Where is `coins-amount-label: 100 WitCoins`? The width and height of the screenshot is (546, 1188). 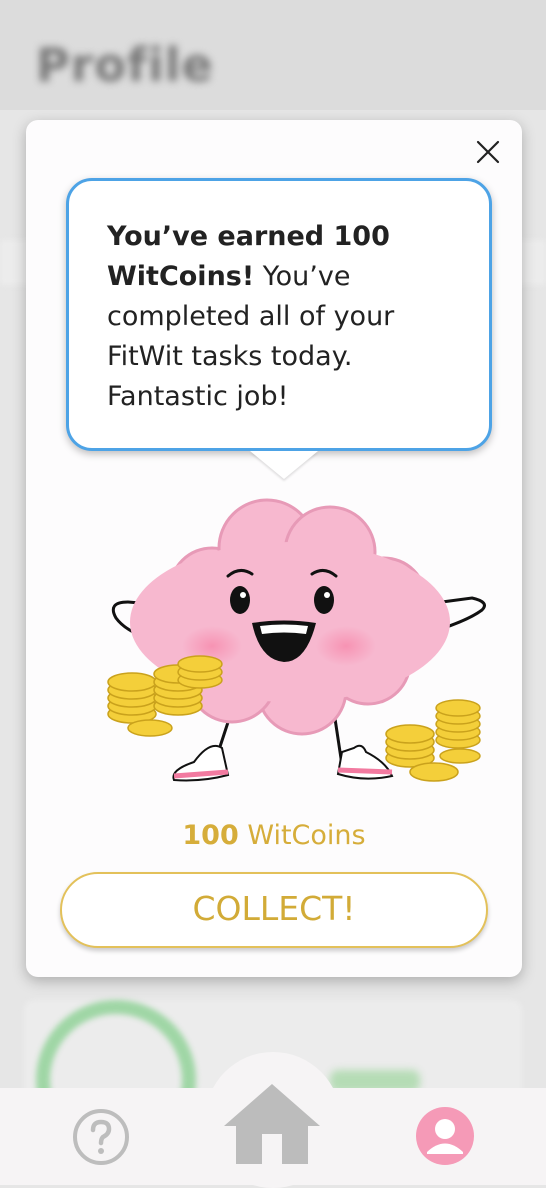 coins-amount-label: 100 WitCoins is located at coordinates (274, 835).